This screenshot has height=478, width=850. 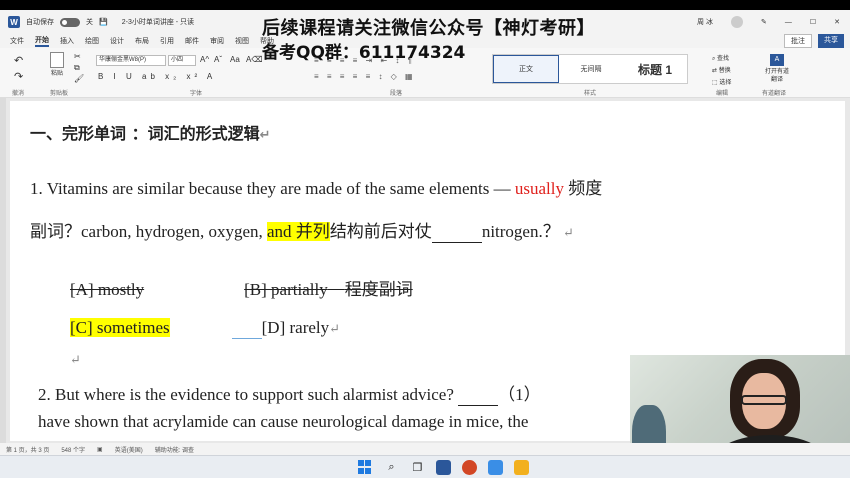 I want to click on tab-file: 文件, so click(x=17, y=41).